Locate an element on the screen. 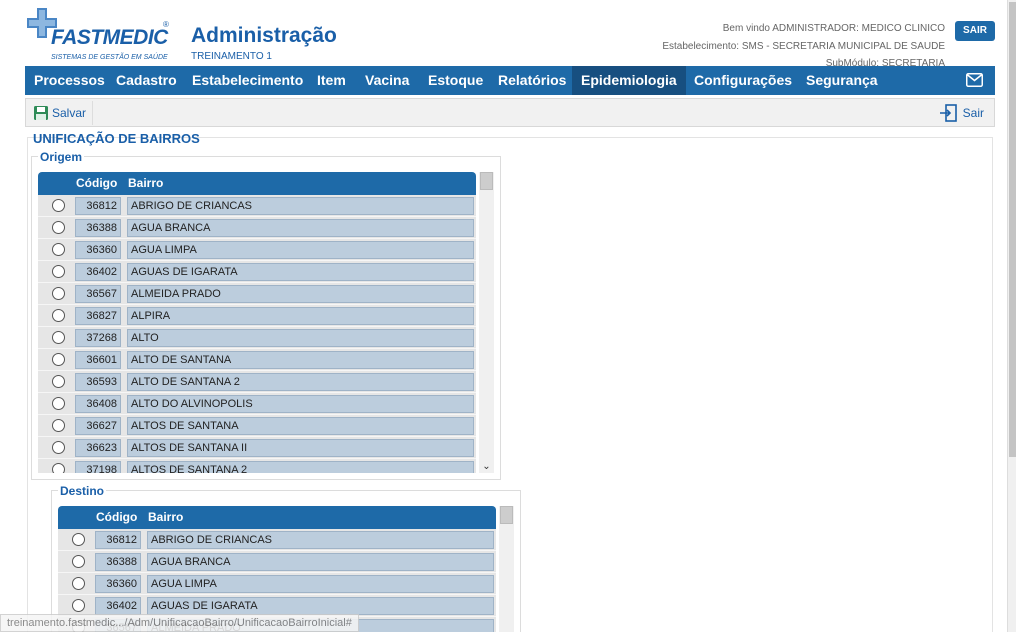  row-bairro: ALTO is located at coordinates (300, 338).